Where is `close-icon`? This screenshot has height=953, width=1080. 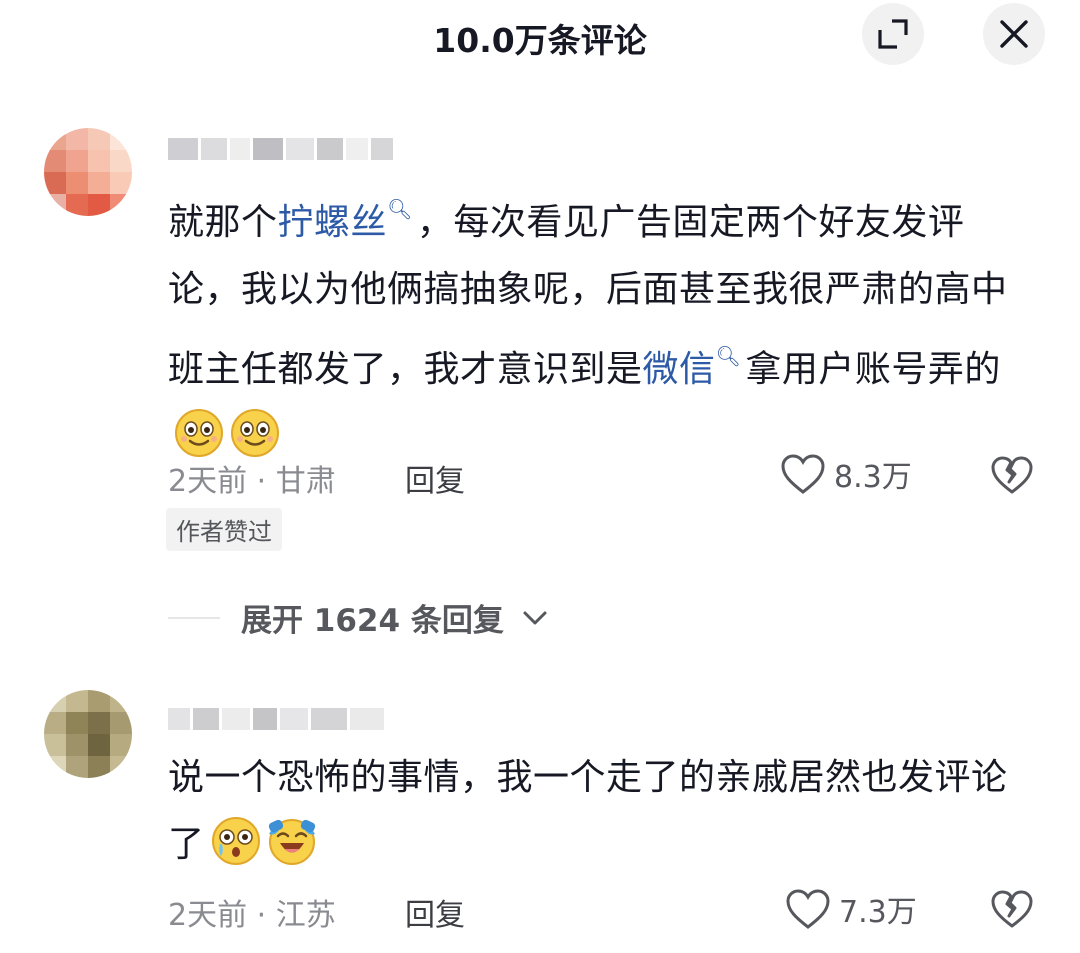
close-icon is located at coordinates (1014, 34).